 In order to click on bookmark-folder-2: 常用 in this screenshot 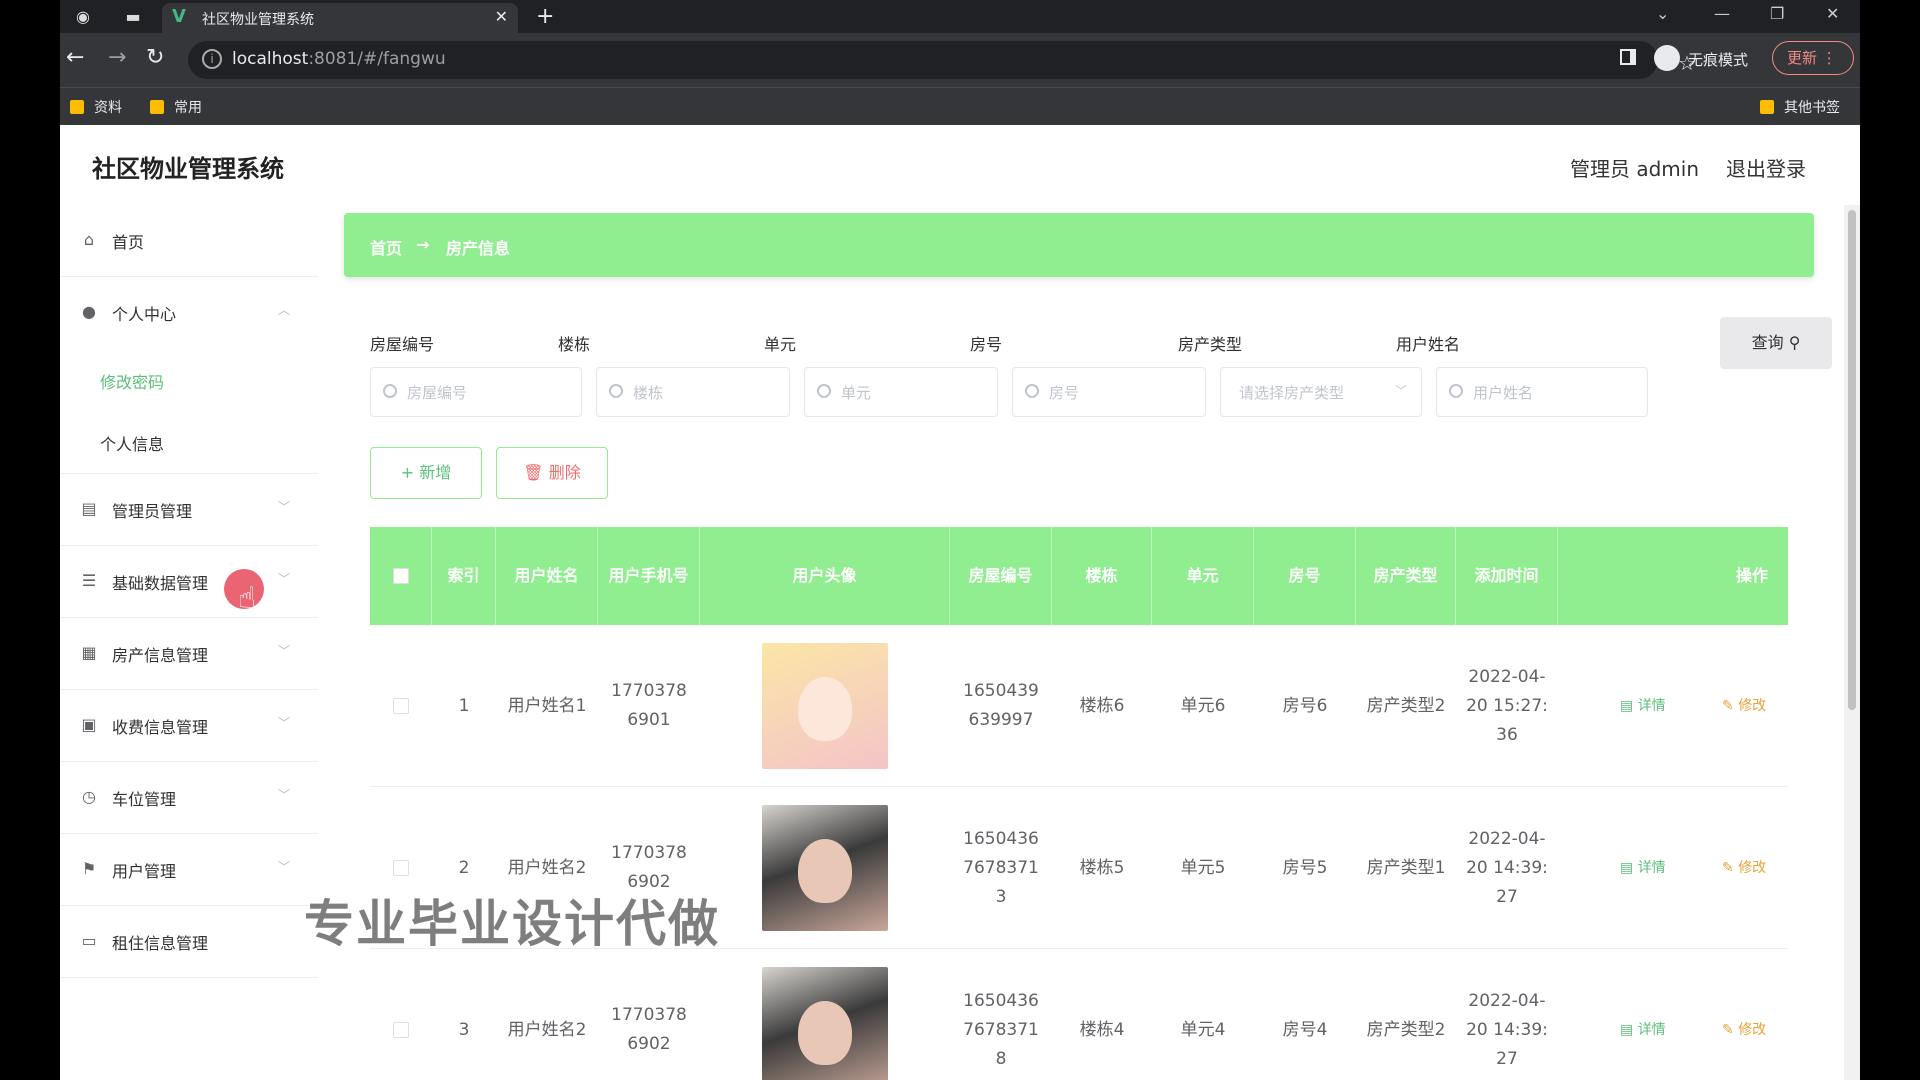, I will do `click(176, 107)`.